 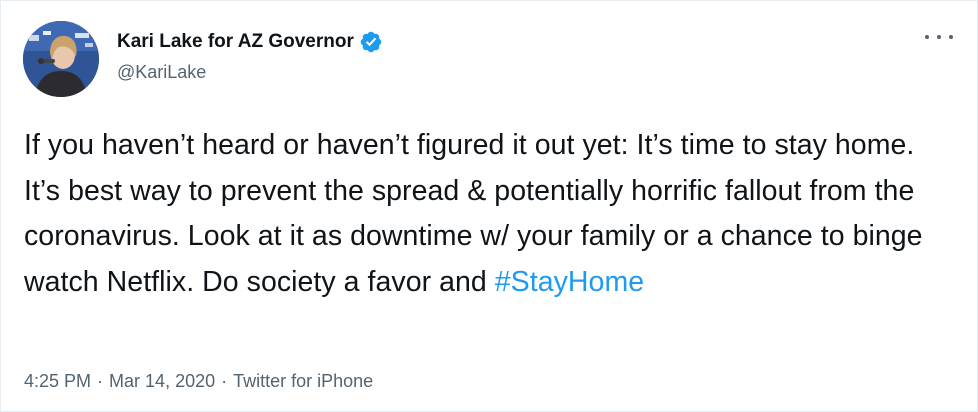 I want to click on avatar, so click(x=61, y=59).